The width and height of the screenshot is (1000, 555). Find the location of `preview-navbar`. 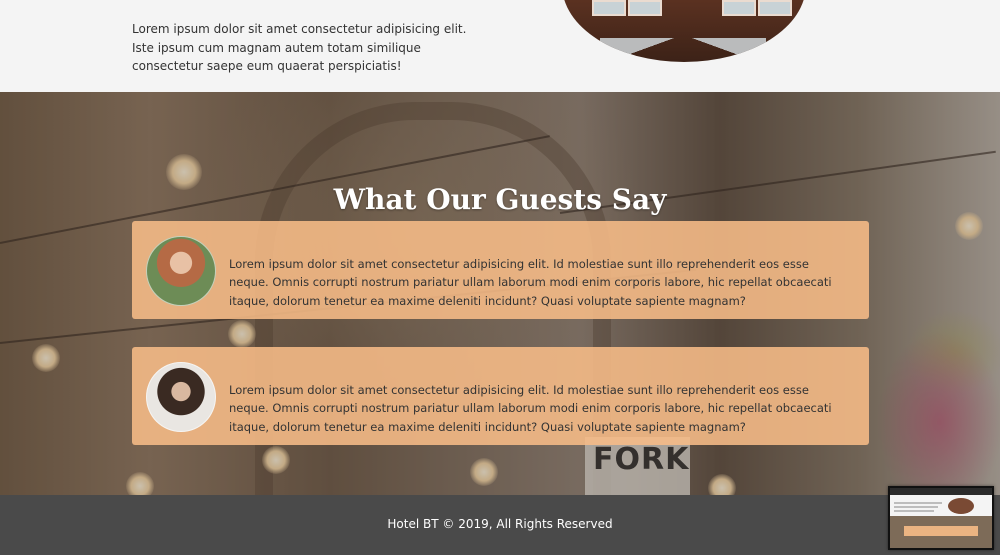

preview-navbar is located at coordinates (941, 491).